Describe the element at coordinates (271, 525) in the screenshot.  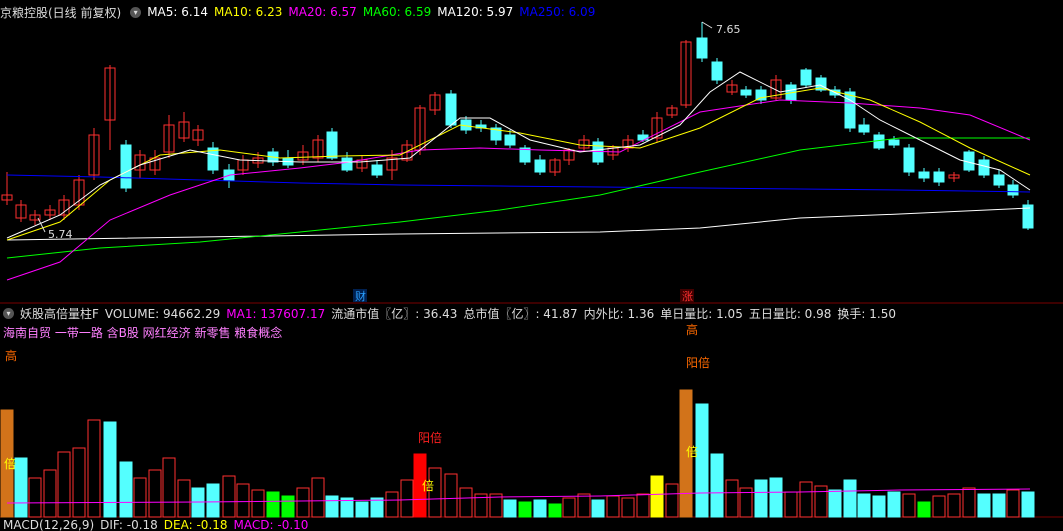
I see `macd-stat-2: MACD: -0.10` at that location.